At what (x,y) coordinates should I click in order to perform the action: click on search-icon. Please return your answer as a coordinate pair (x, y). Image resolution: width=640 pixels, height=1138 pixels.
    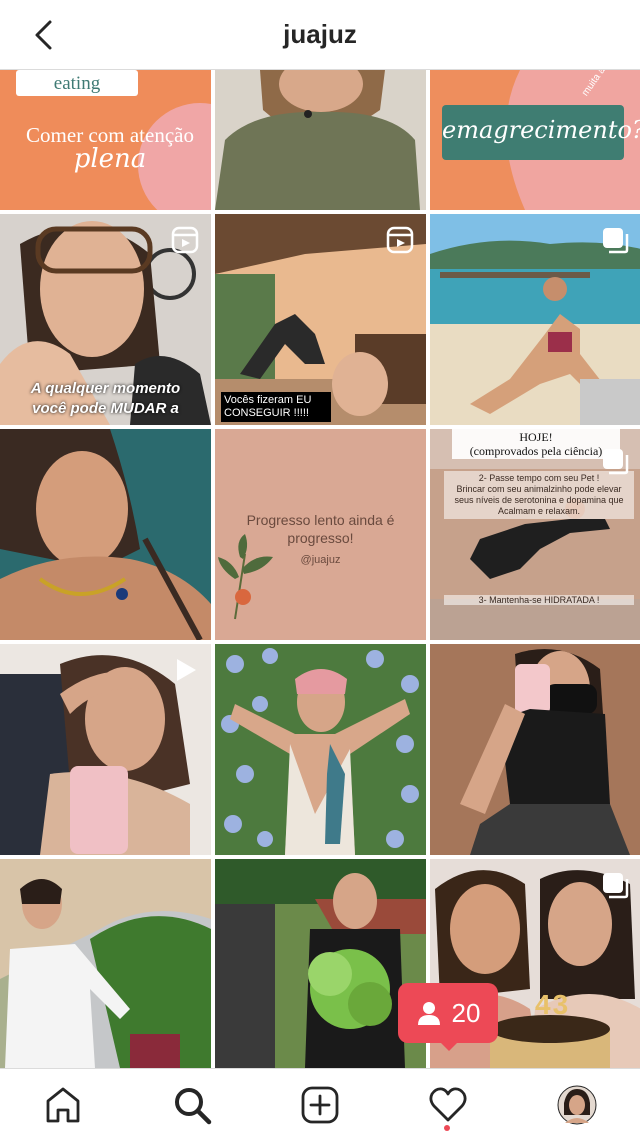
    Looking at the image, I should click on (193, 1106).